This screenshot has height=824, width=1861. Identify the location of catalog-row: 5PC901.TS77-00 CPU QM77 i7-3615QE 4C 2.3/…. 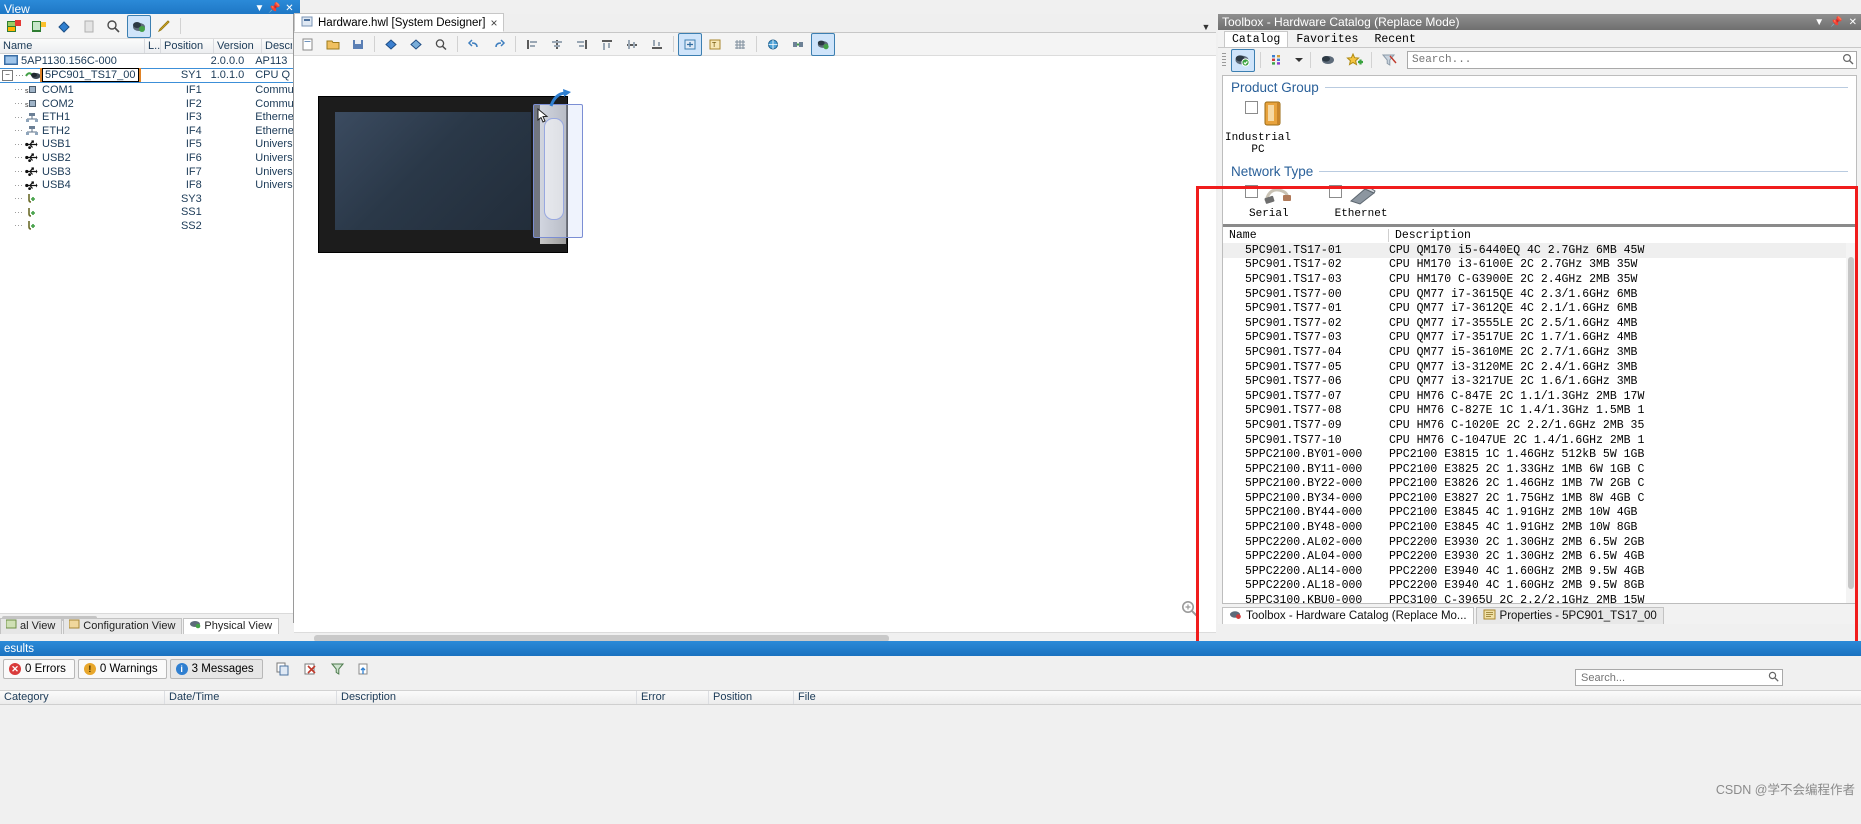
(1539, 294).